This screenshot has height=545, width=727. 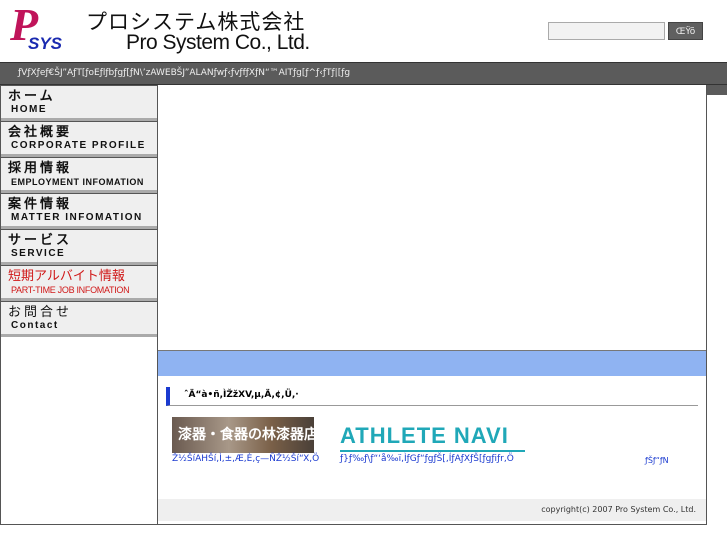 I want to click on links-page-link: ƒŠƒ“ƒN, so click(x=657, y=460).